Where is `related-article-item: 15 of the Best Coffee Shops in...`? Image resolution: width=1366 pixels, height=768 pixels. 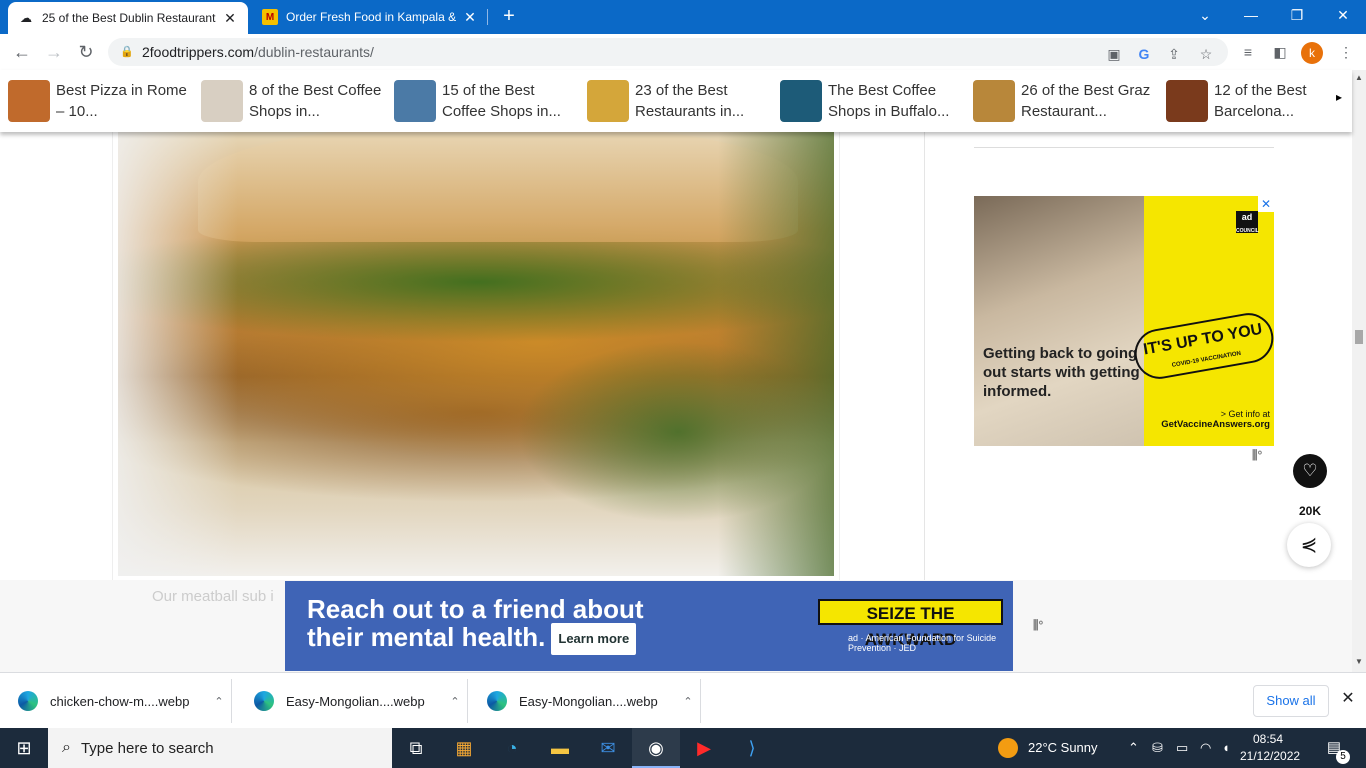 related-article-item: 15 of the Best Coffee Shops in... is located at coordinates (486, 101).